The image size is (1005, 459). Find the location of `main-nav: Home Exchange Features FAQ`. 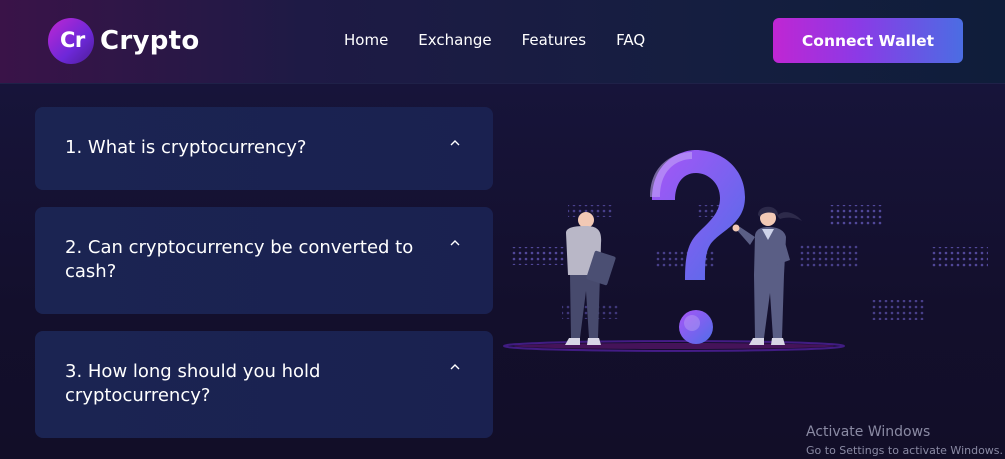

main-nav: Home Exchange Features FAQ is located at coordinates (509, 40).